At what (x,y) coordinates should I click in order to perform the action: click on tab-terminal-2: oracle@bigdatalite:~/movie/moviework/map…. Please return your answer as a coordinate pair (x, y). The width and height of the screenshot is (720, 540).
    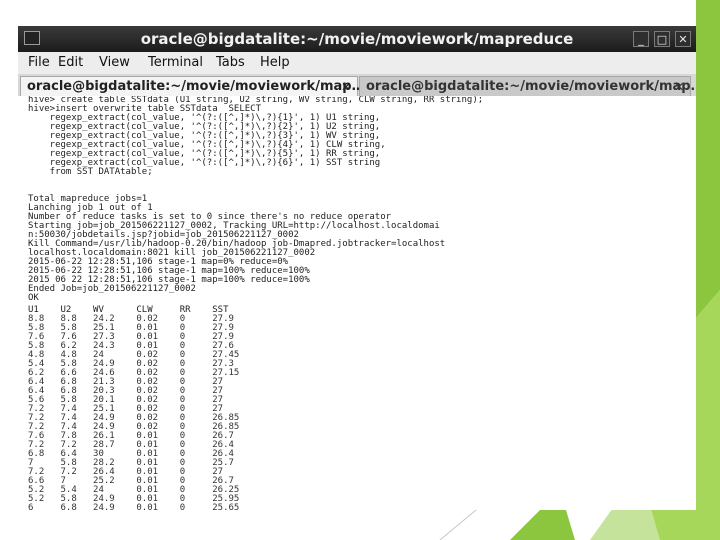
    Looking at the image, I should click on (527, 86).